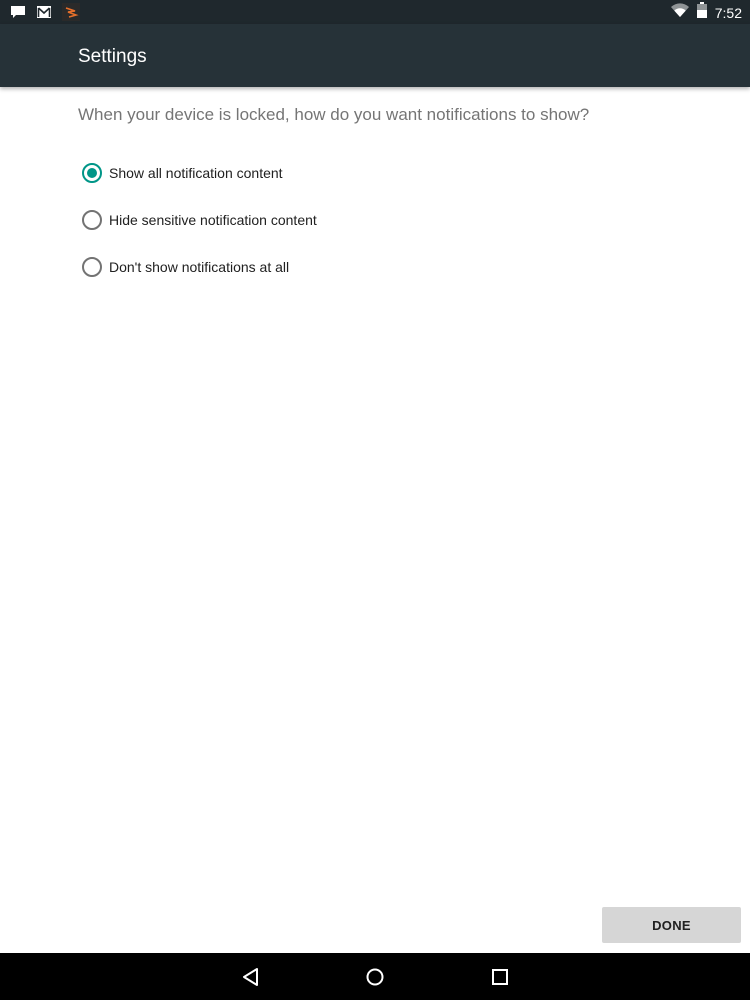  I want to click on chat-notification-icon, so click(18, 14).